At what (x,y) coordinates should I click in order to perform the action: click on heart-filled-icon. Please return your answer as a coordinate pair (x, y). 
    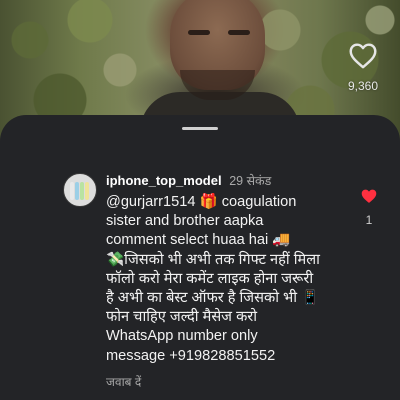
    Looking at the image, I should click on (369, 196).